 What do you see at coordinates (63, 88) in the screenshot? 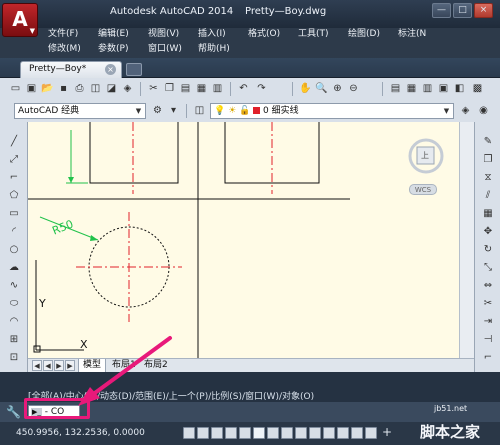
I see `save-icon: ▪` at bounding box center [63, 88].